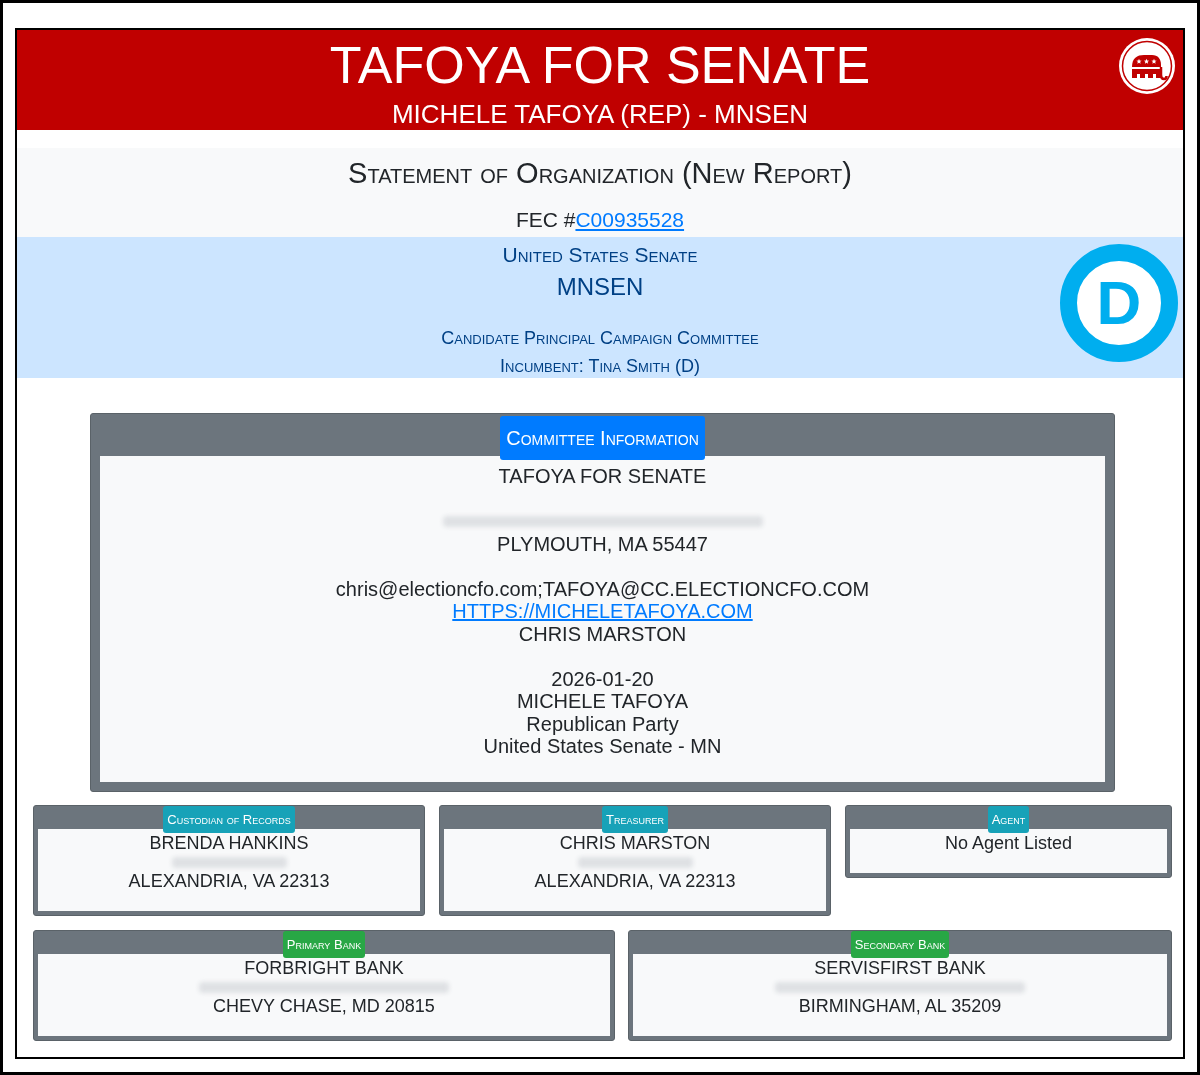 This screenshot has height=1075, width=1200. I want to click on info-text: chris@electioncfo.com;TAFOYA@CC.ELECTIONCFO.COM, so click(602, 588).